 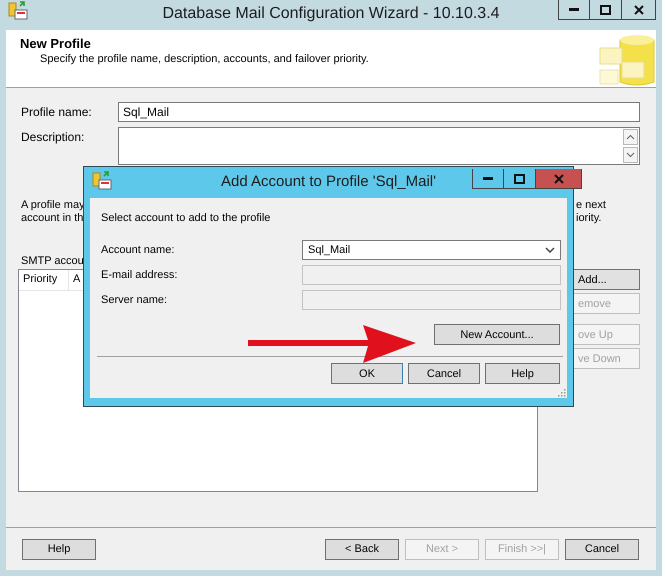 What do you see at coordinates (56, 43) in the screenshot?
I see `page-title: New Profile` at bounding box center [56, 43].